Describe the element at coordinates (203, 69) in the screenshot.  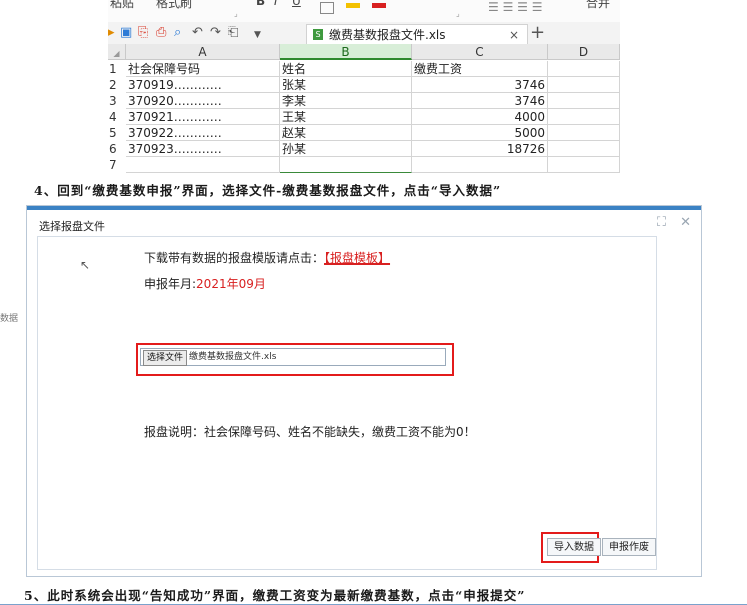
I see `cell-a: 社会保障号码` at that location.